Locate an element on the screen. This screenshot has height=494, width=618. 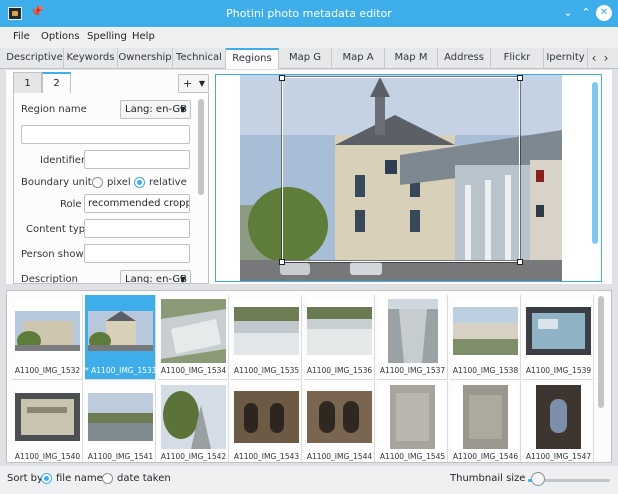
region-tab-1: 1 is located at coordinates (27, 83).